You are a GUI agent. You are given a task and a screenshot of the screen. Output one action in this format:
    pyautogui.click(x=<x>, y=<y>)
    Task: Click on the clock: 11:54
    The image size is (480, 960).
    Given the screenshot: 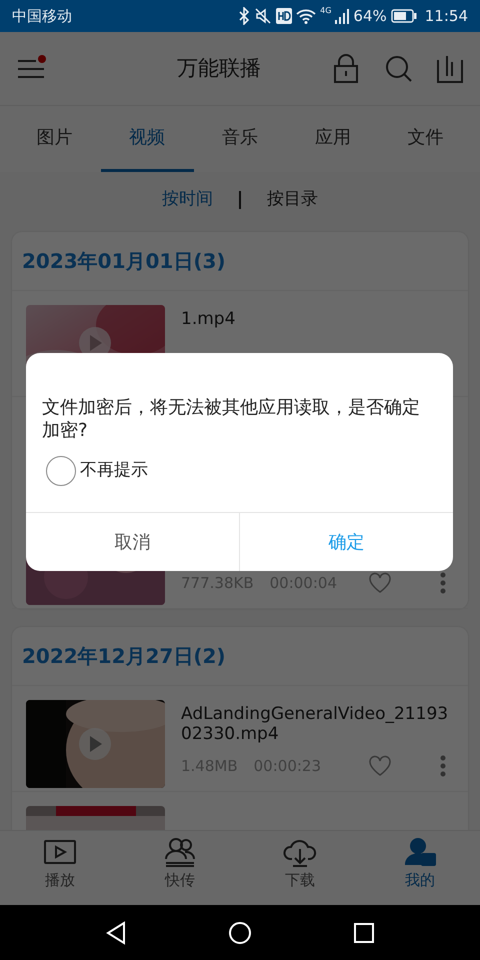 What is the action you would take?
    pyautogui.click(x=446, y=16)
    